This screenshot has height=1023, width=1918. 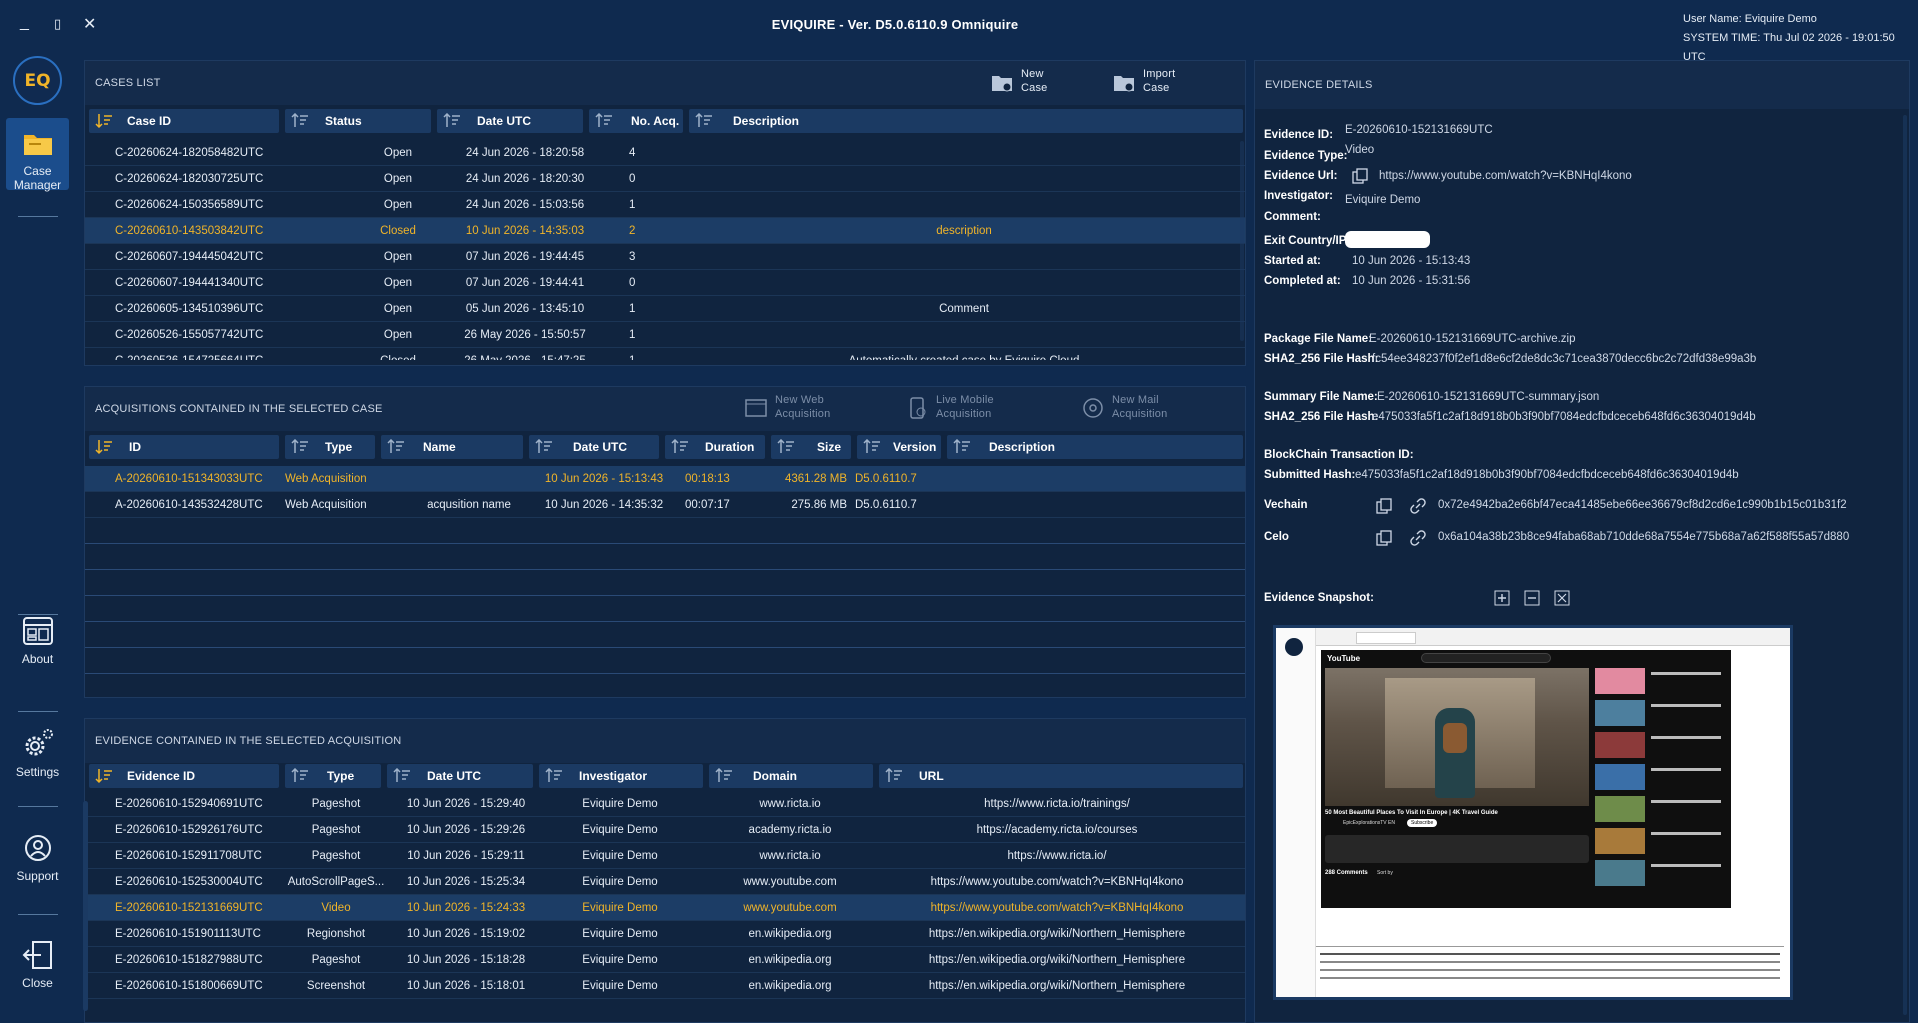 I want to click on cases-scrollbar, so click(x=1242, y=241).